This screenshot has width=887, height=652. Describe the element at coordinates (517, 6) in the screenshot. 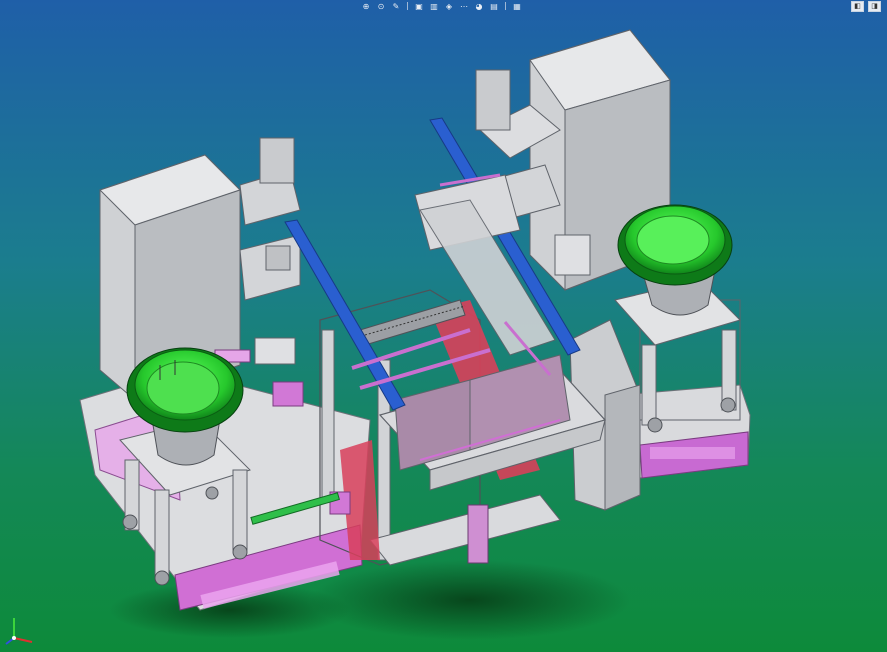

I see `view-settings-icon: ▦` at that location.